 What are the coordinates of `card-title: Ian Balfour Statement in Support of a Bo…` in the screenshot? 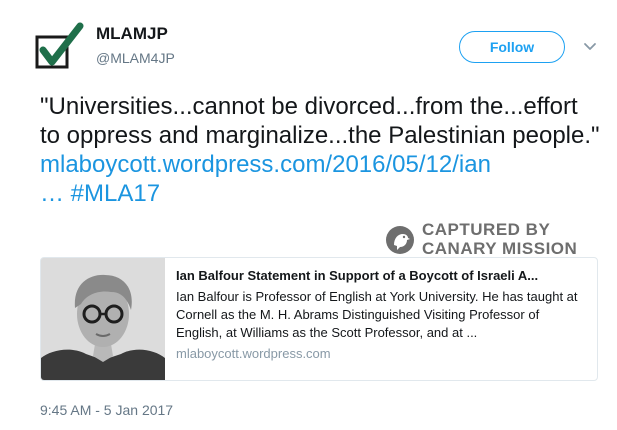 It's located at (382, 275).